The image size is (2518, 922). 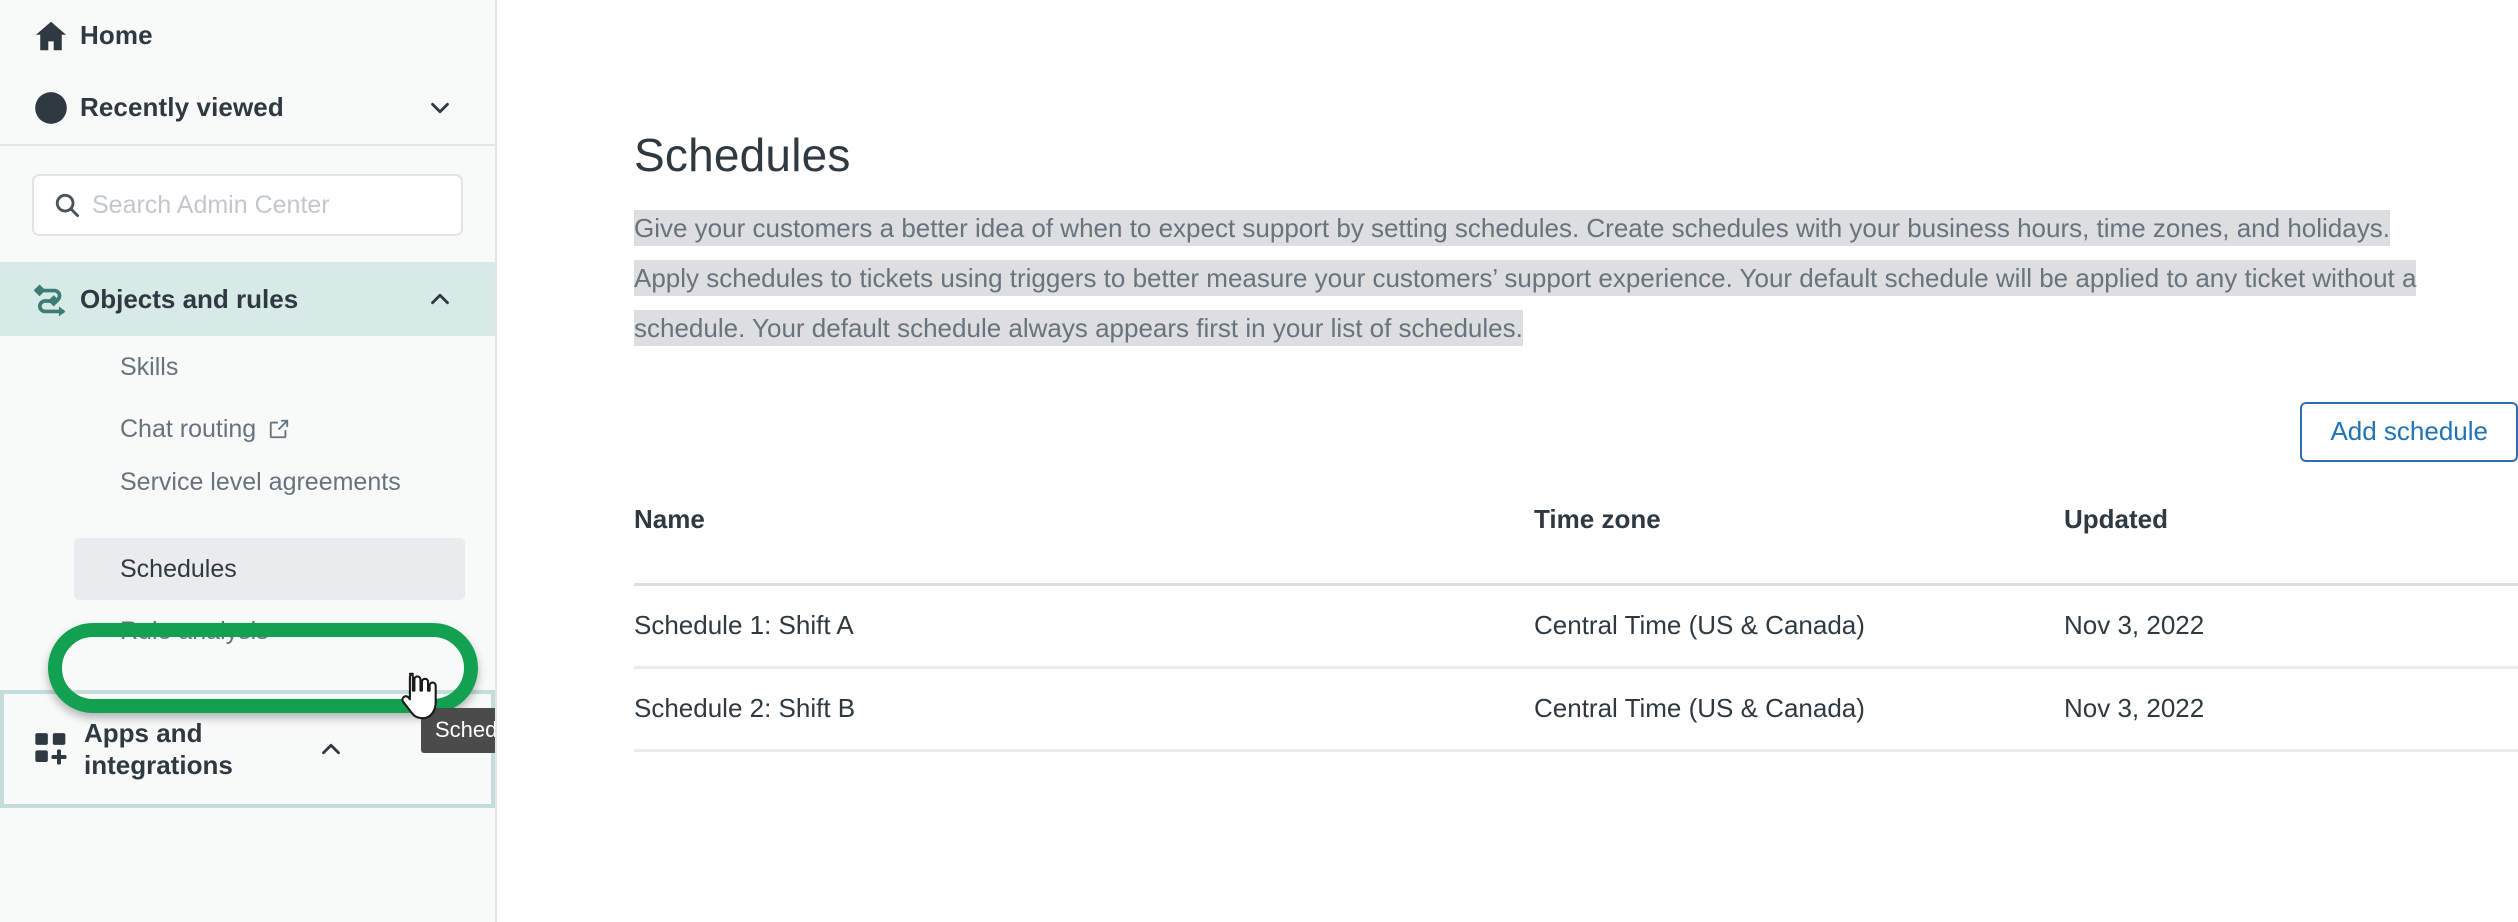 What do you see at coordinates (194, 630) in the screenshot?
I see `sidebar-item-rule-analysis-label: Rule analysis` at bounding box center [194, 630].